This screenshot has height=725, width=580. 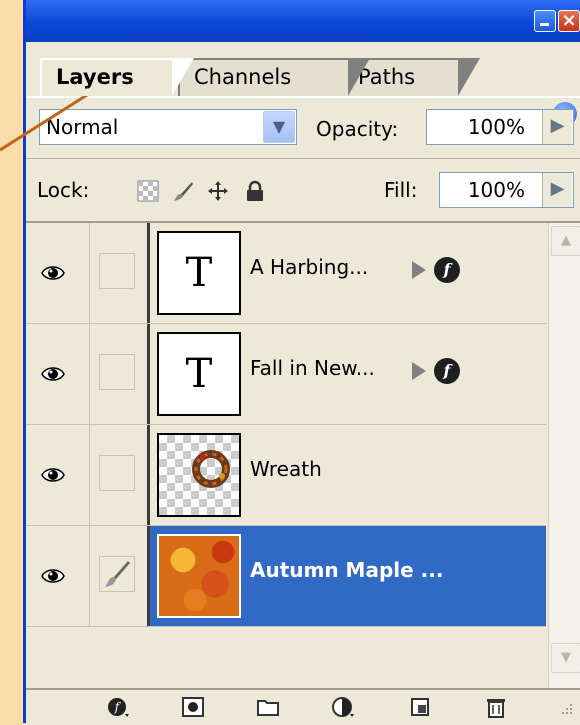 I want to click on panel-tabs: Layers Channels Paths ▶, so click(x=303, y=85).